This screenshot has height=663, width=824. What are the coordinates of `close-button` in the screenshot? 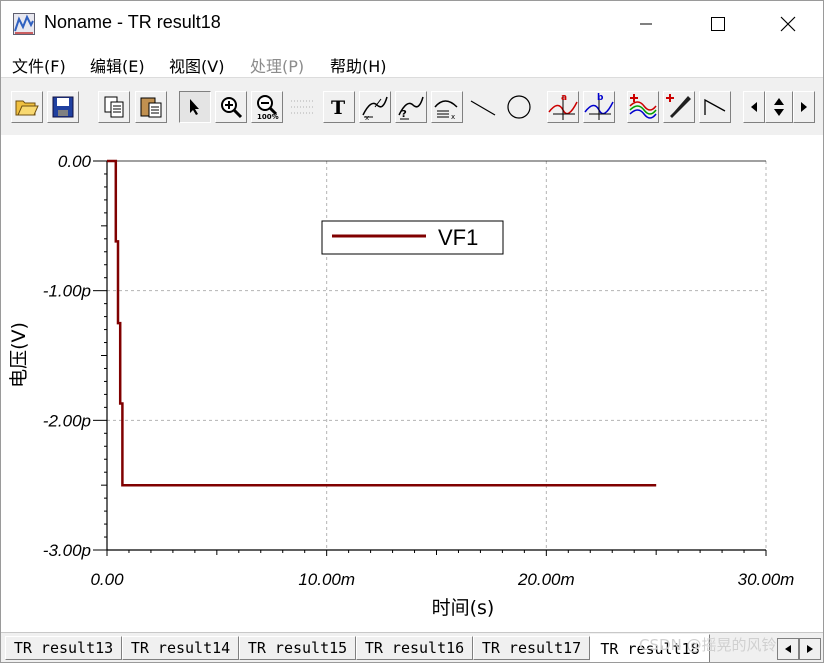 It's located at (788, 24).